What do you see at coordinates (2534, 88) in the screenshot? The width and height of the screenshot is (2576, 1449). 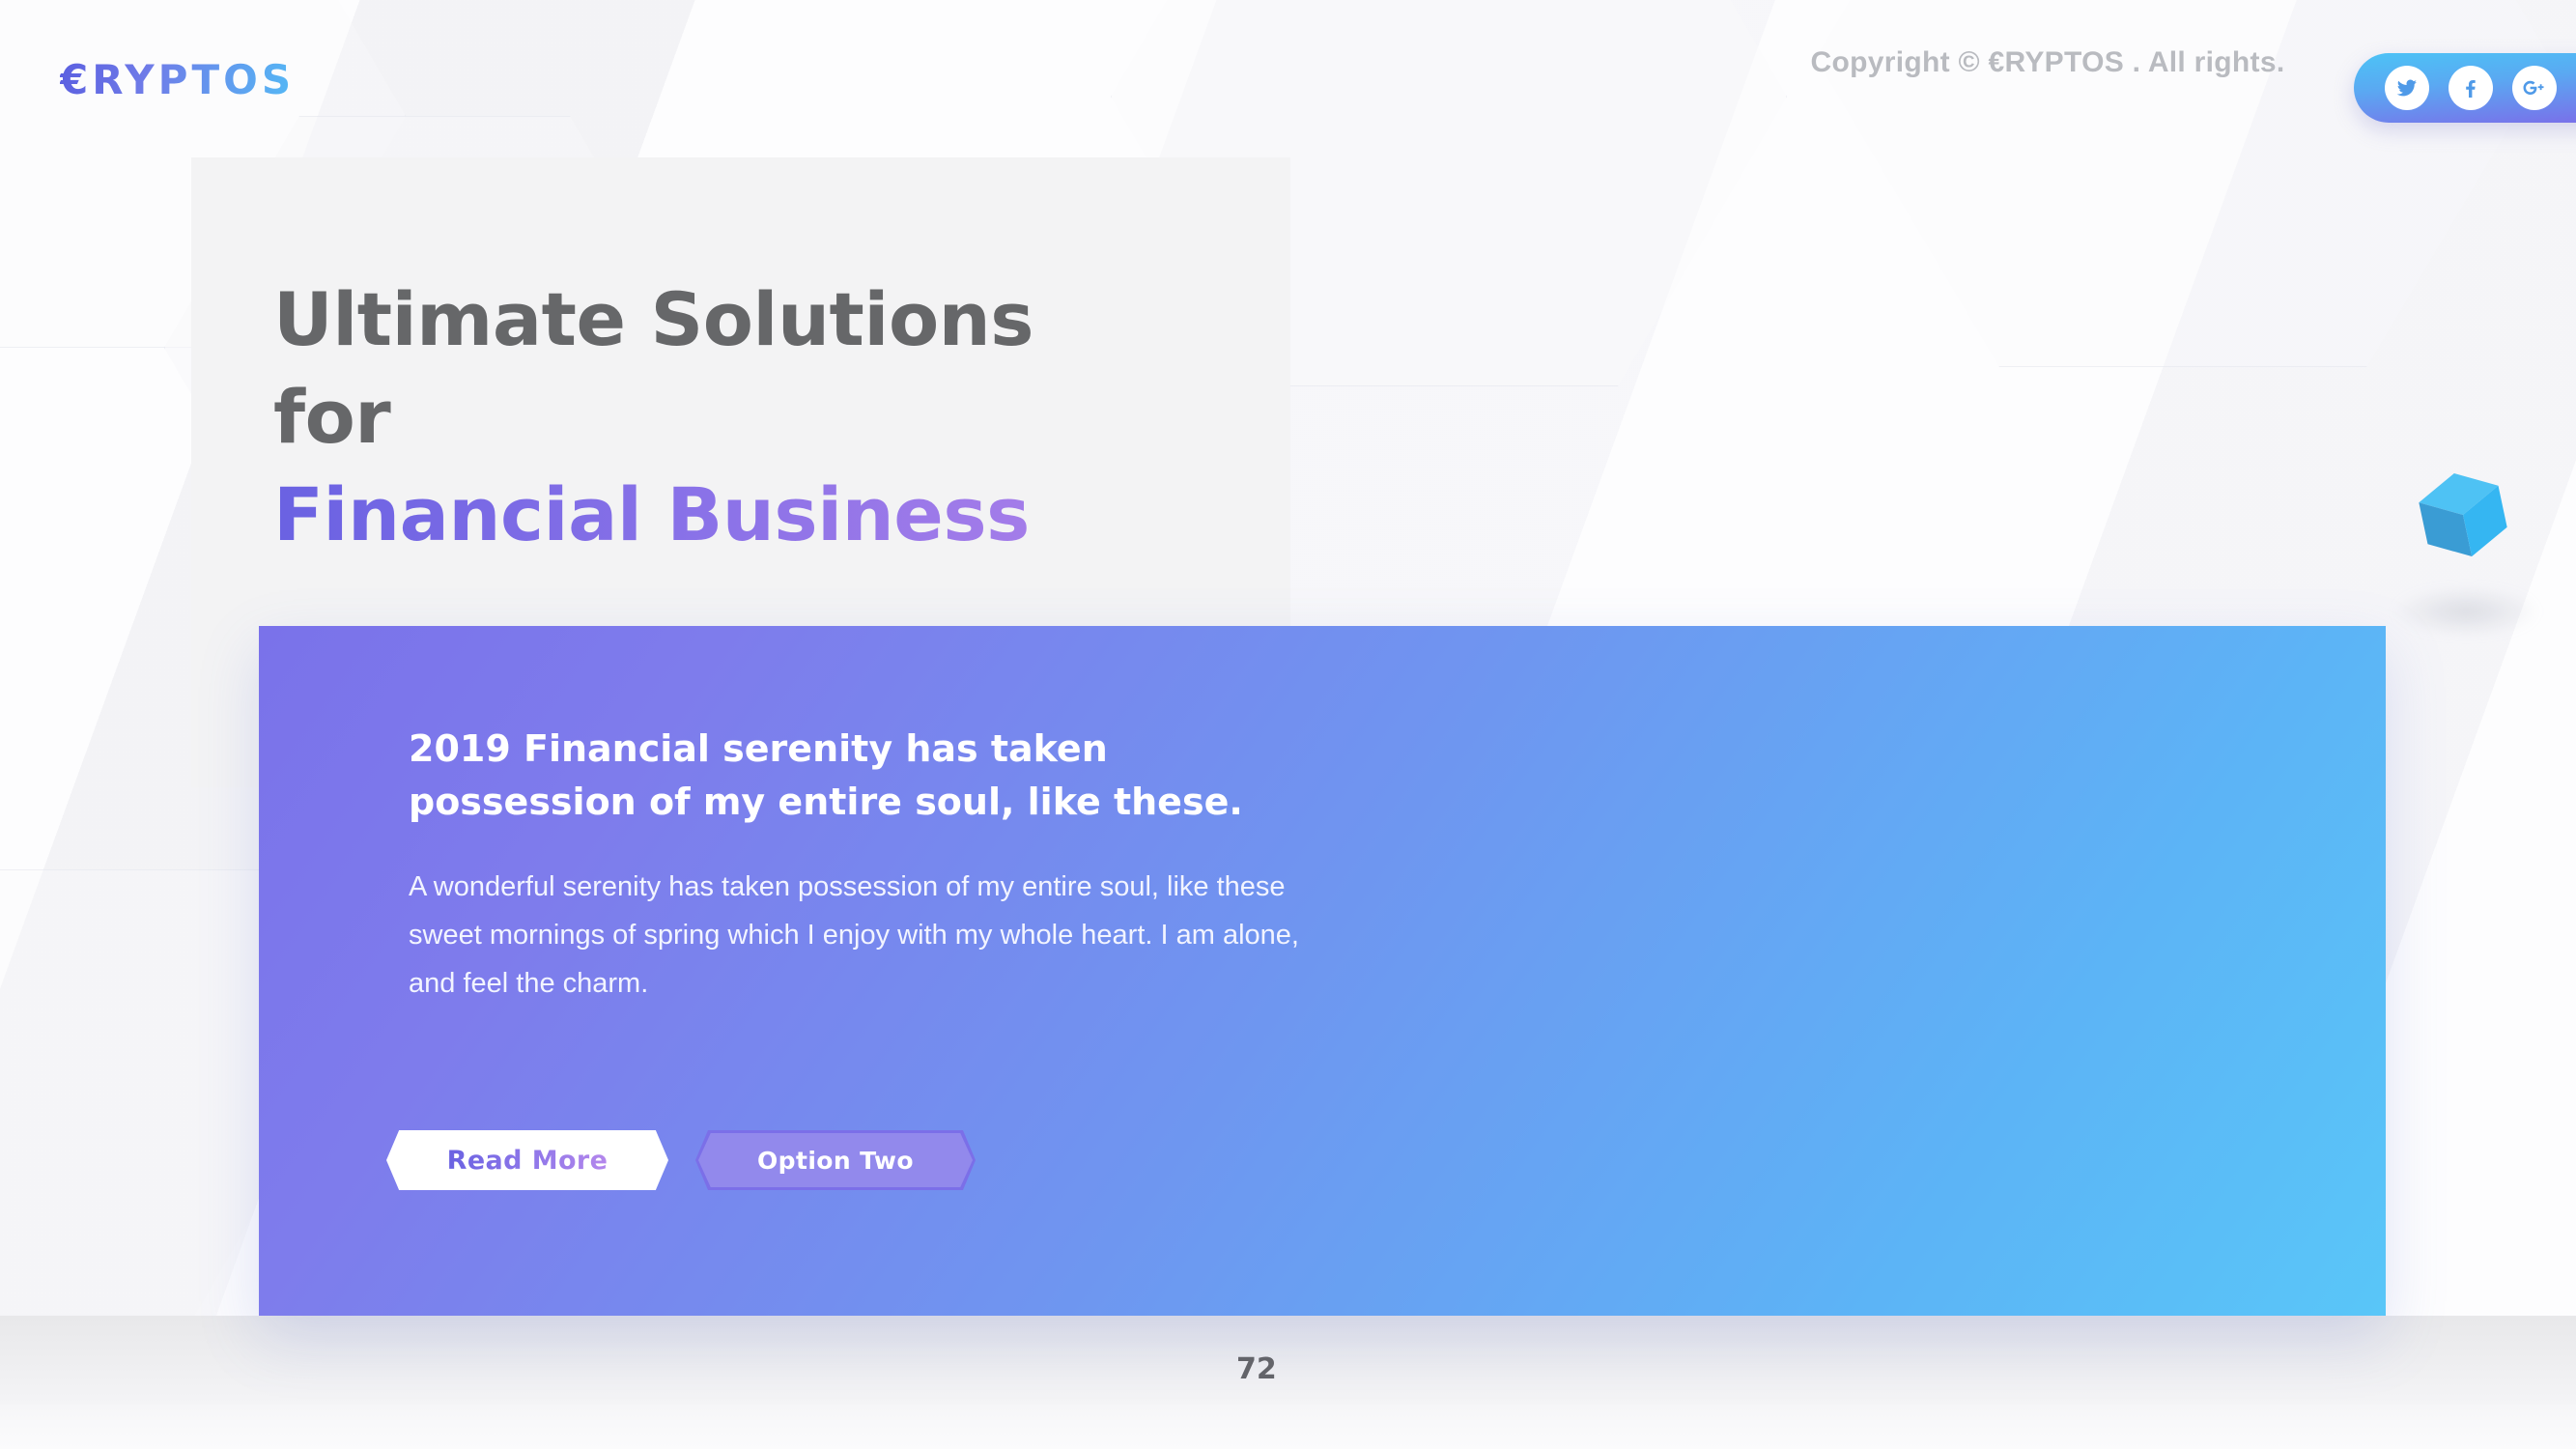 I see `googleplus-icon` at bounding box center [2534, 88].